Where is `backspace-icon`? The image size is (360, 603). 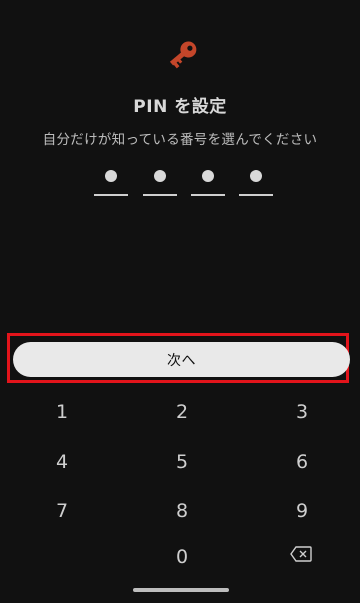
backspace-icon is located at coordinates (301, 554).